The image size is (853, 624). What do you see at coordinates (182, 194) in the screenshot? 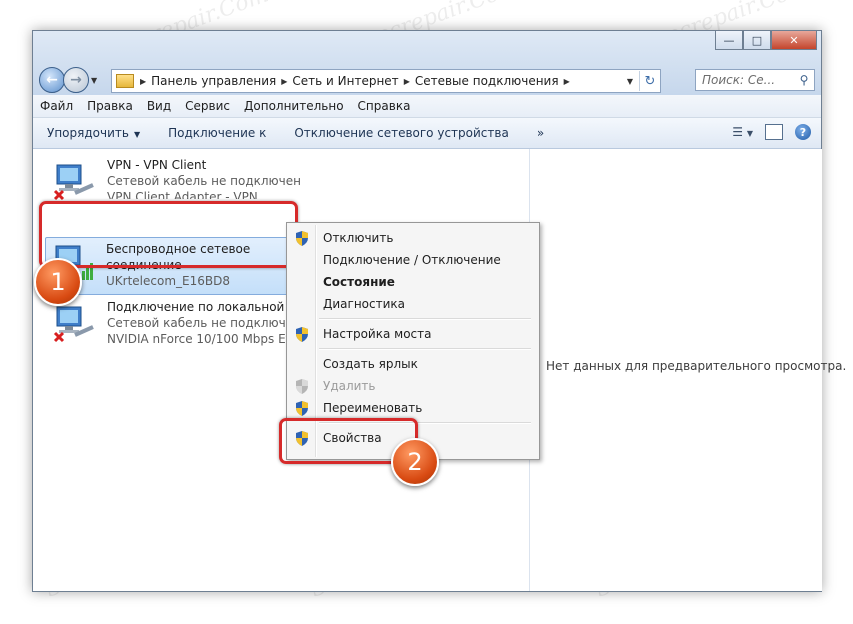
I see `connection-device: VPN Client Adapter - VPN` at bounding box center [182, 194].